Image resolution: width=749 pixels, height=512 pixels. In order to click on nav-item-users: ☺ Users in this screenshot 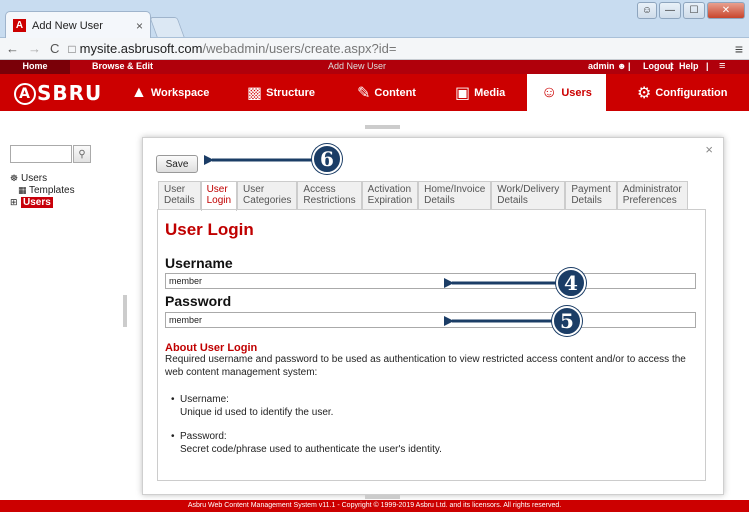, I will do `click(566, 92)`.